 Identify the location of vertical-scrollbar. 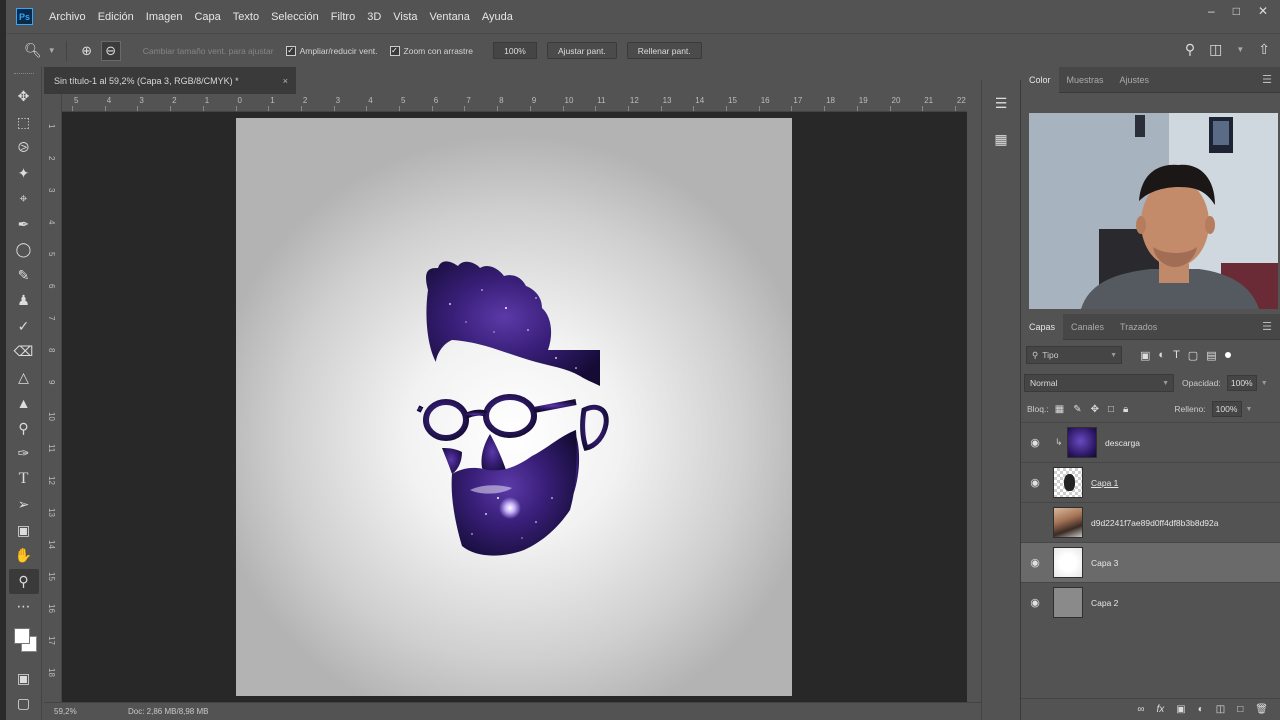
(974, 398).